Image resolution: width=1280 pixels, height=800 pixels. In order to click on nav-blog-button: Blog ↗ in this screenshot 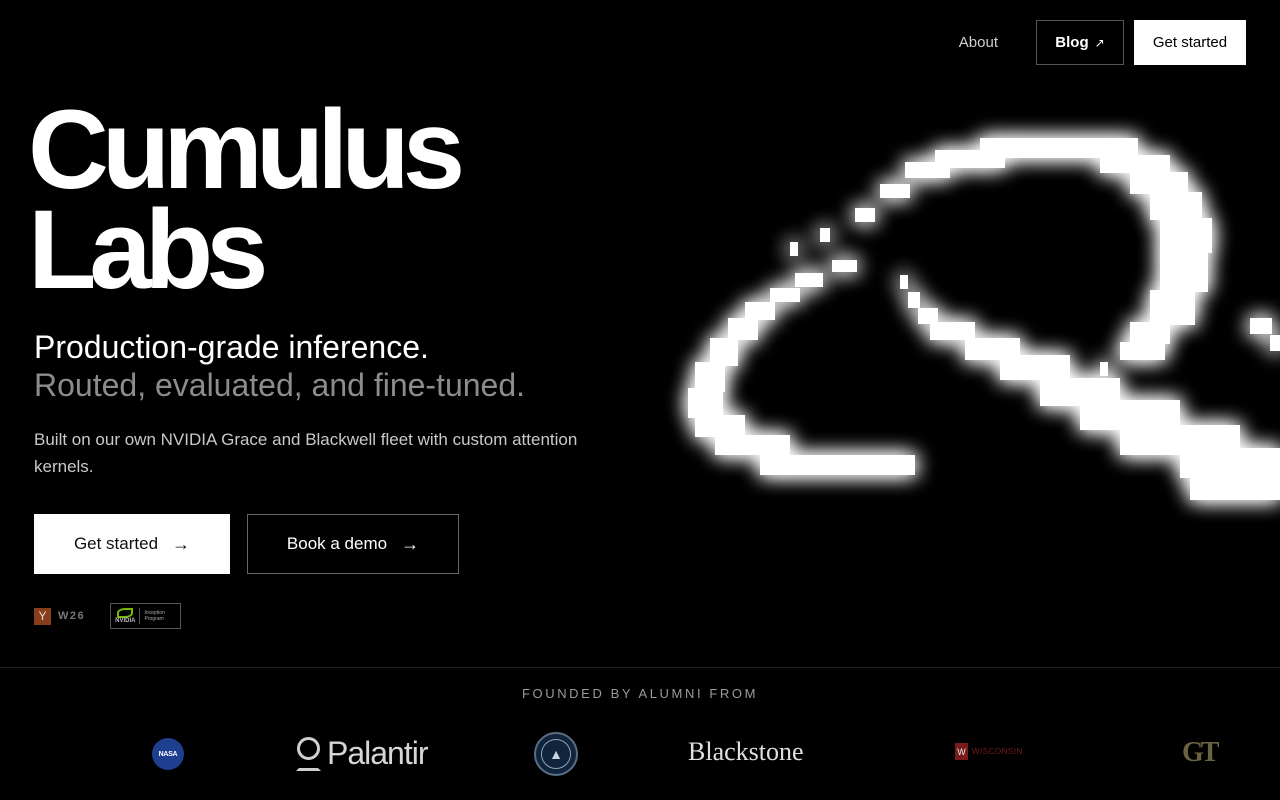, I will do `click(1080, 42)`.